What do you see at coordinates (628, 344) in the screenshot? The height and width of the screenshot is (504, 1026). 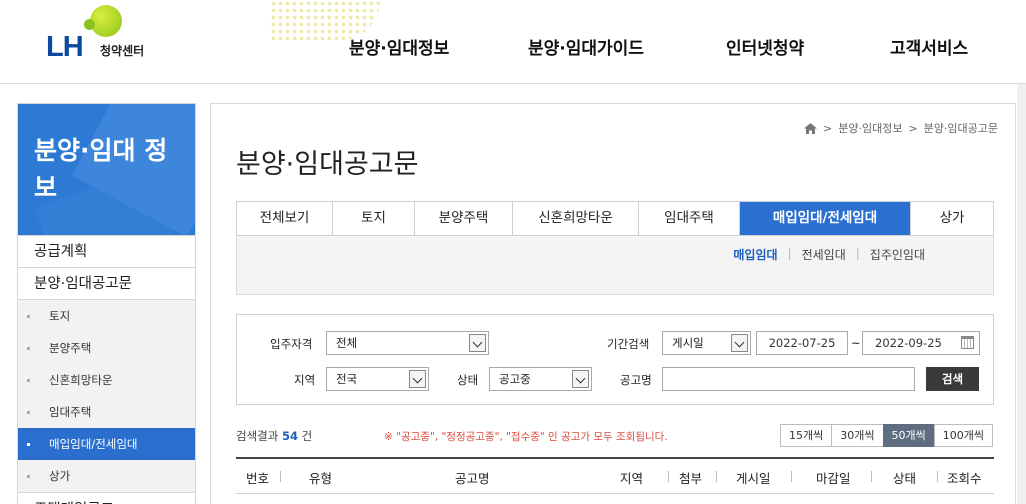 I see `period-label: 기간검색` at bounding box center [628, 344].